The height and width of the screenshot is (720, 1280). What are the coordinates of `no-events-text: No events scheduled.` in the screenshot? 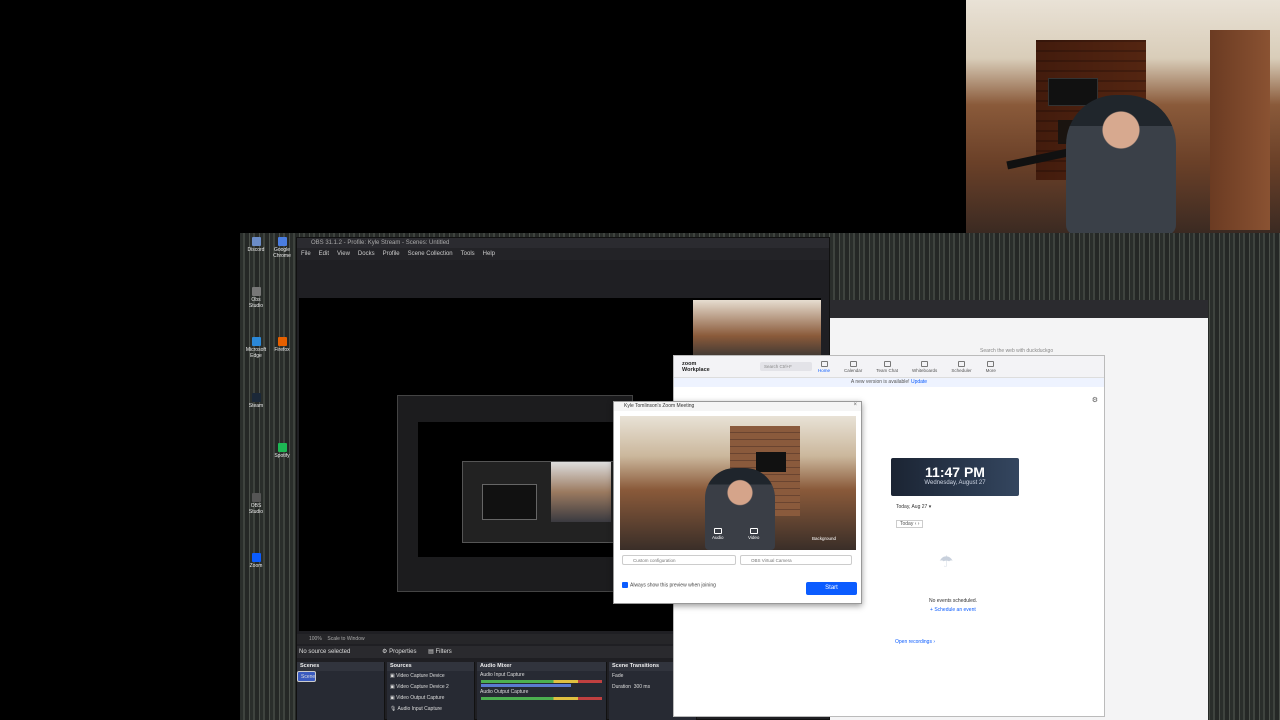 It's located at (953, 601).